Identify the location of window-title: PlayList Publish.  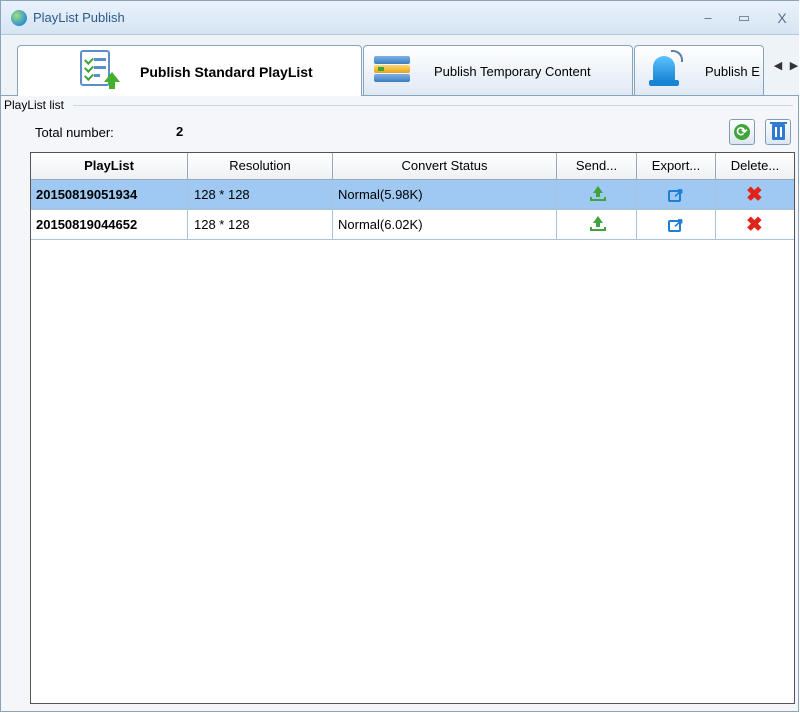
(79, 17).